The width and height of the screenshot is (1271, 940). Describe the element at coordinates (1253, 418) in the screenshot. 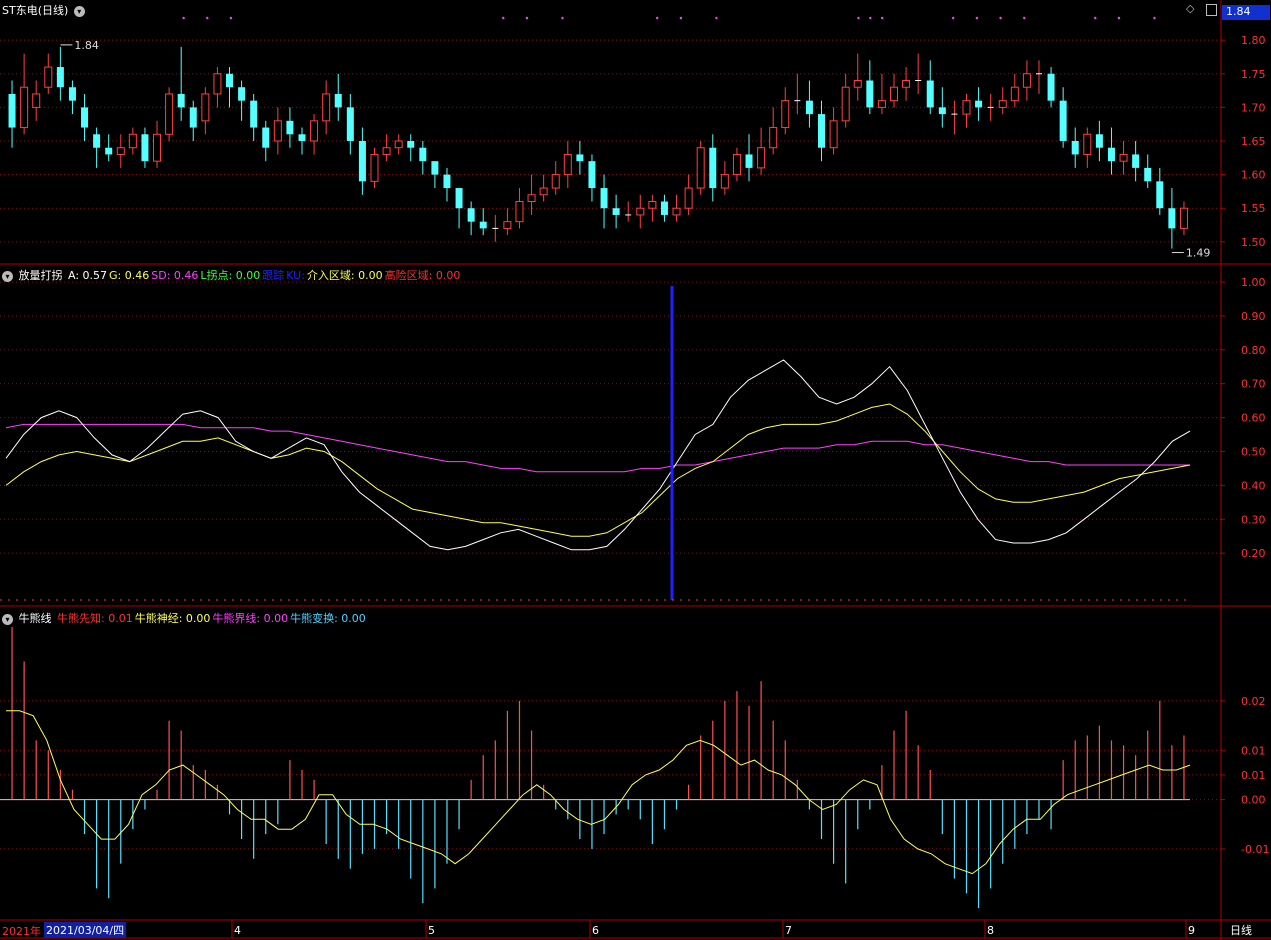

I see `indicator-tick-label: 0.60` at that location.